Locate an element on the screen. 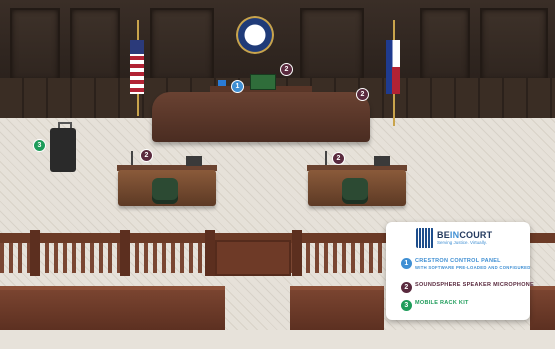  texas-flag-icon is located at coordinates (393, 67).